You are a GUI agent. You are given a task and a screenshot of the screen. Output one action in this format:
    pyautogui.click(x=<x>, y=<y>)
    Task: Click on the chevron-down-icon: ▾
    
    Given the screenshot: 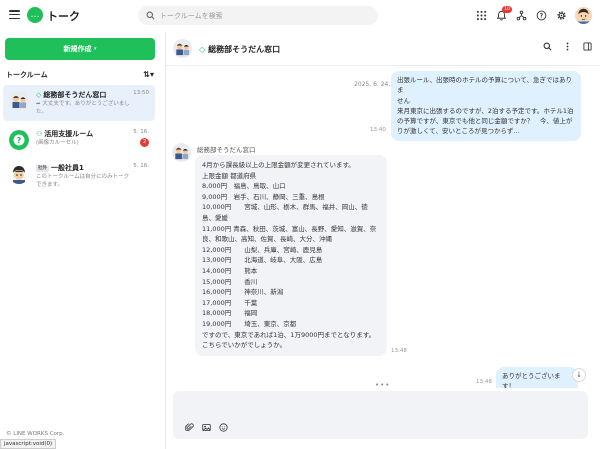 What is the action you would take?
    pyautogui.click(x=95, y=49)
    